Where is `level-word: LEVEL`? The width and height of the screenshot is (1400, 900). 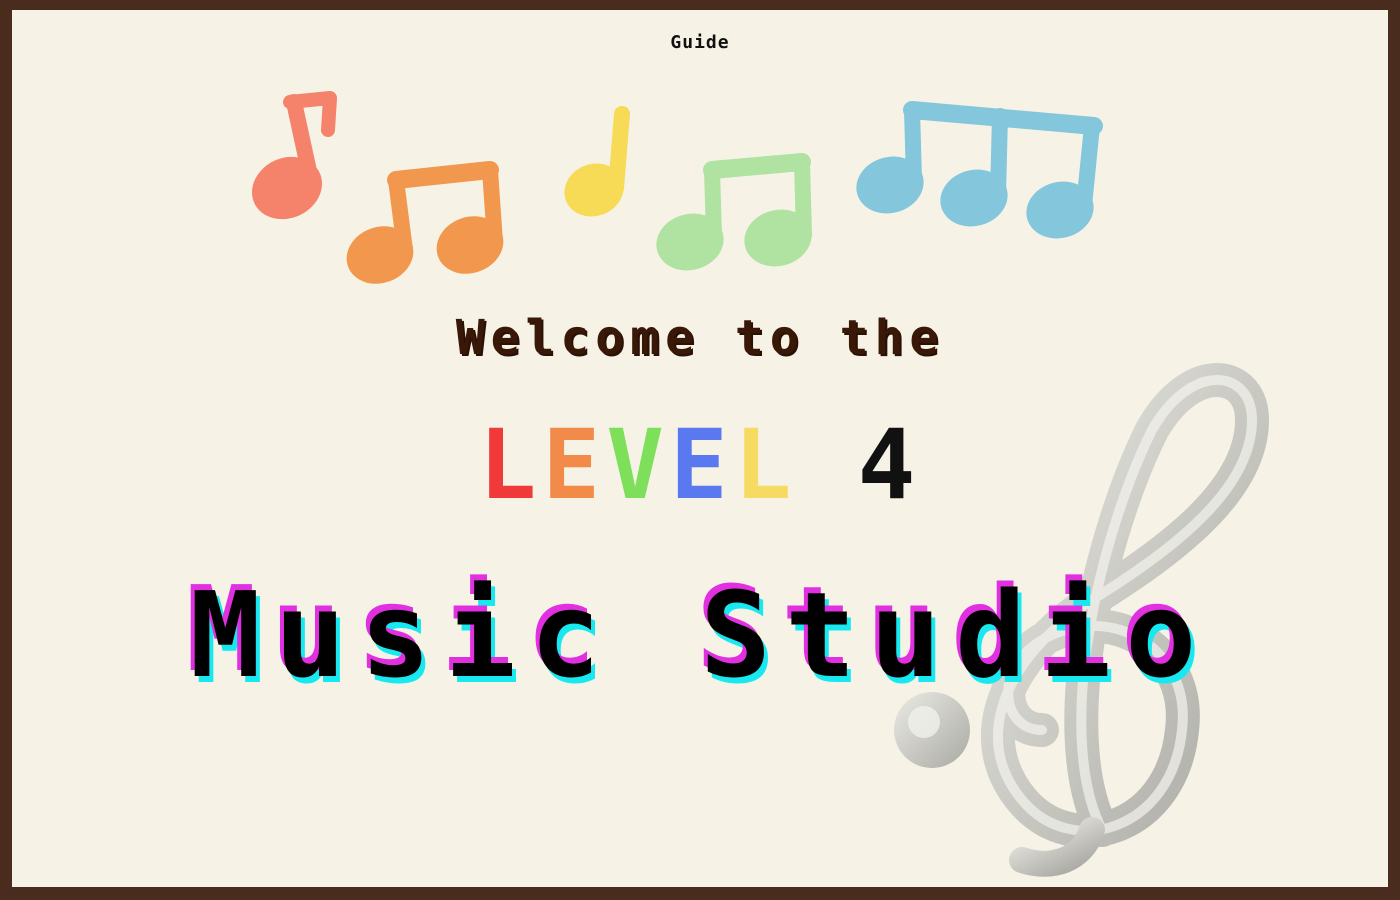 level-word: LEVEL is located at coordinates (638, 465).